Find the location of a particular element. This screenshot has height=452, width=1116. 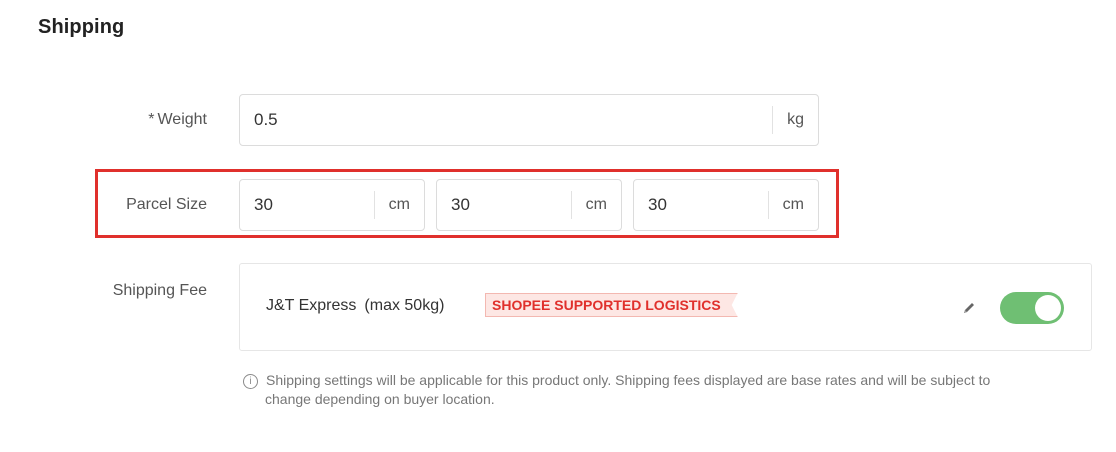

weight-field: 0.5 kg is located at coordinates (529, 120).